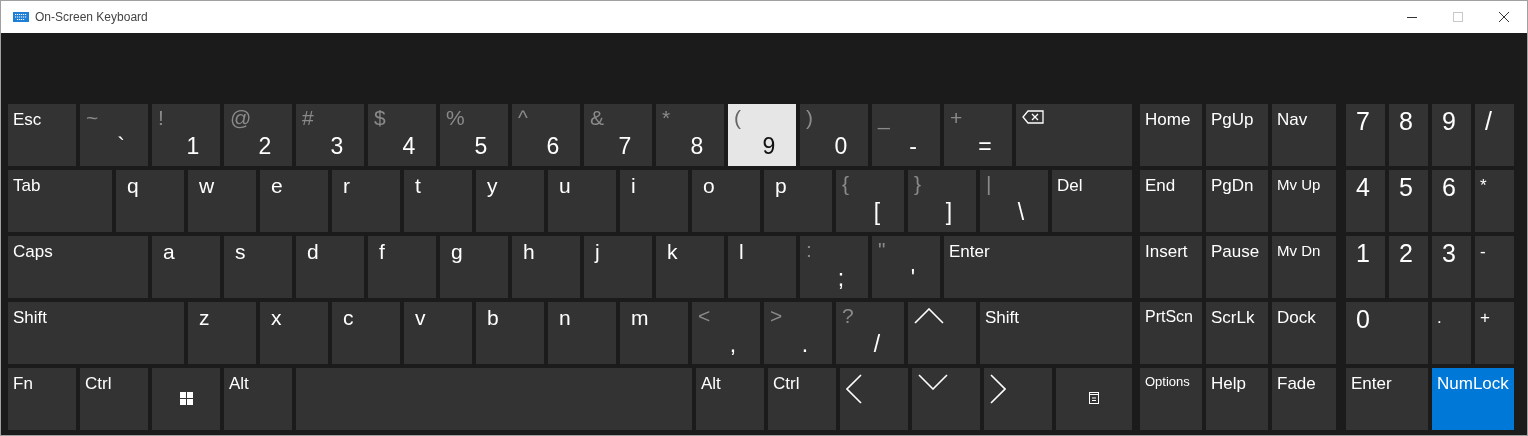 The width and height of the screenshot is (1528, 436). I want to click on close-icon, so click(1504, 17).